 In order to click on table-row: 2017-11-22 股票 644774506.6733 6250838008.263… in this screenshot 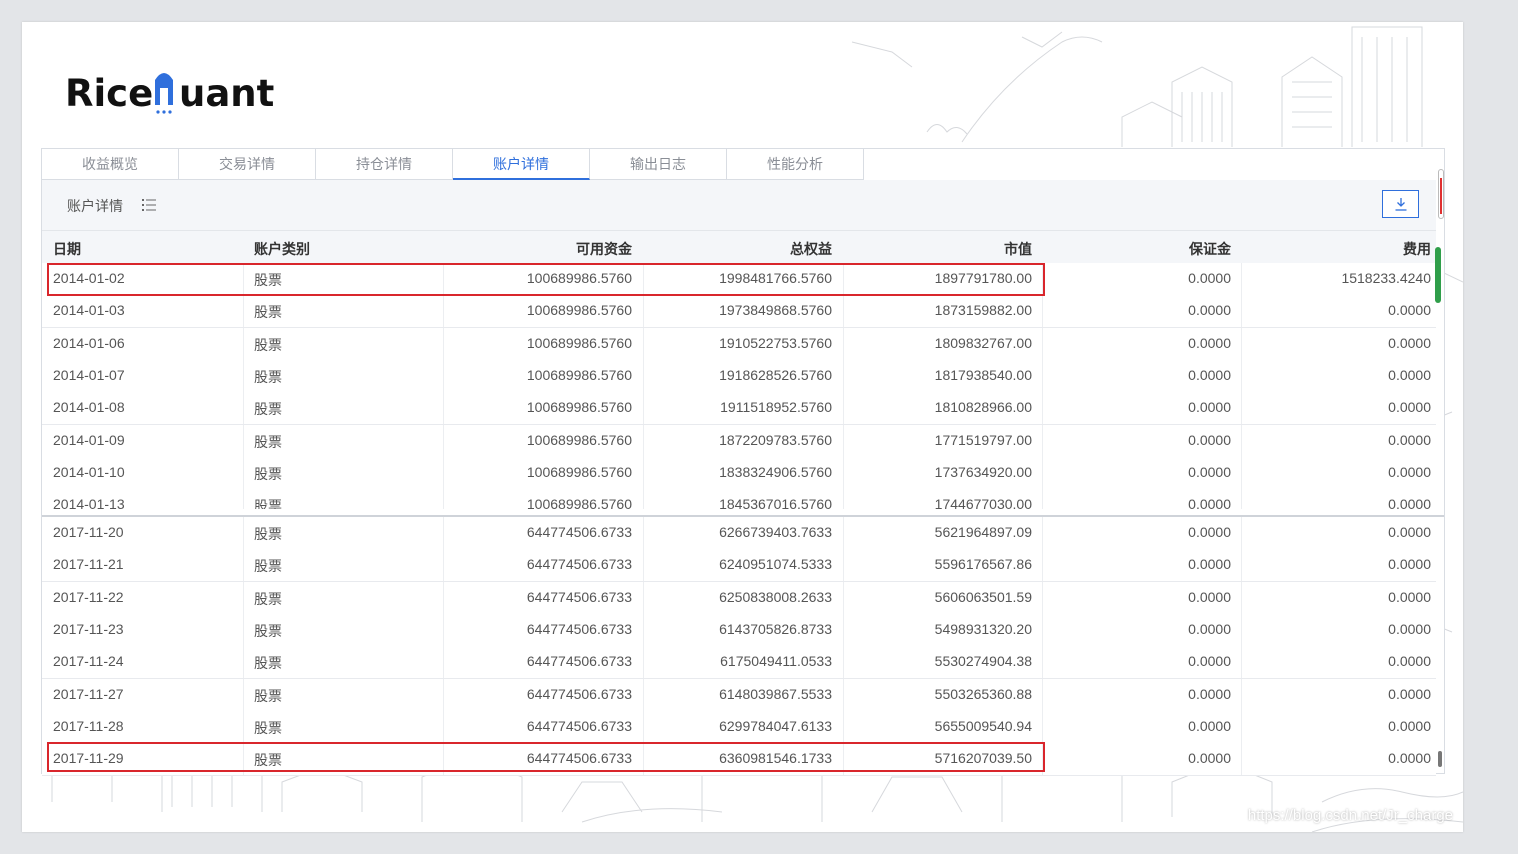, I will do `click(739, 598)`.